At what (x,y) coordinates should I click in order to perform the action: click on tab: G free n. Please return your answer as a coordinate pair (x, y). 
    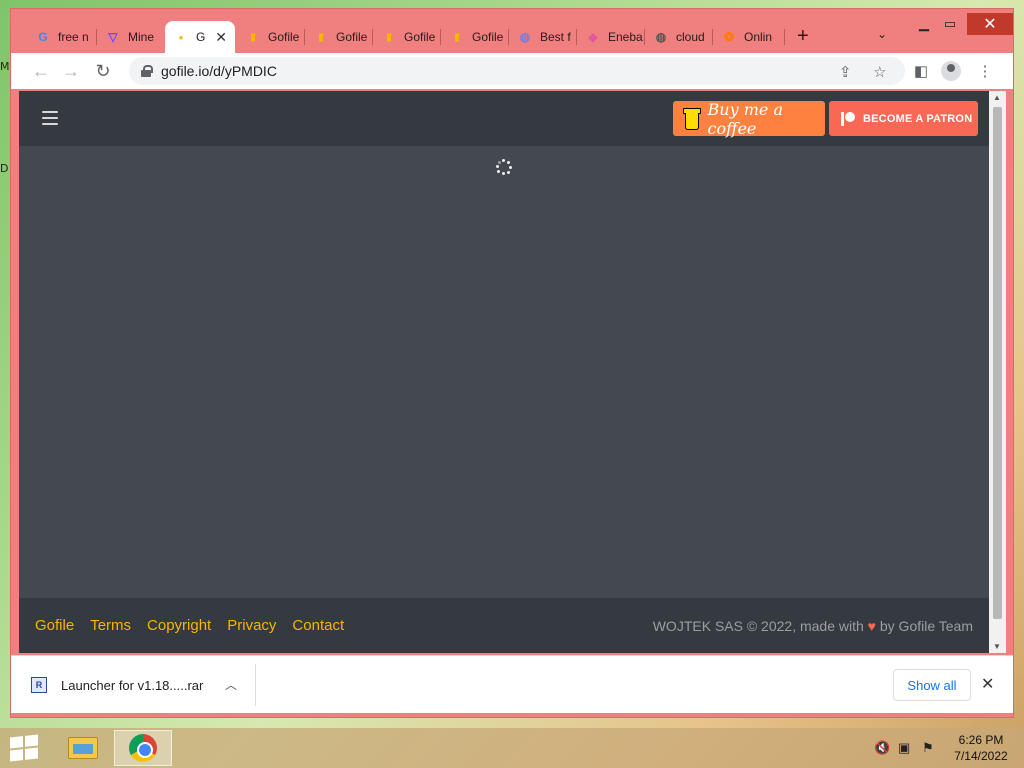
    Looking at the image, I should click on (62, 37).